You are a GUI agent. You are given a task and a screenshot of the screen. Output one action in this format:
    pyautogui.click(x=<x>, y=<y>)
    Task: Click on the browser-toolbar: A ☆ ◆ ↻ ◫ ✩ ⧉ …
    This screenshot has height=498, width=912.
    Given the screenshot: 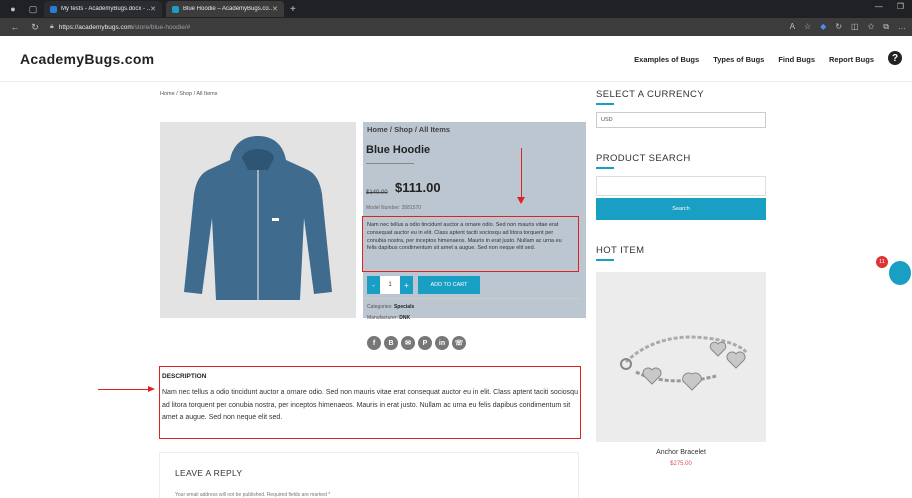 What is the action you would take?
    pyautogui.click(x=848, y=27)
    